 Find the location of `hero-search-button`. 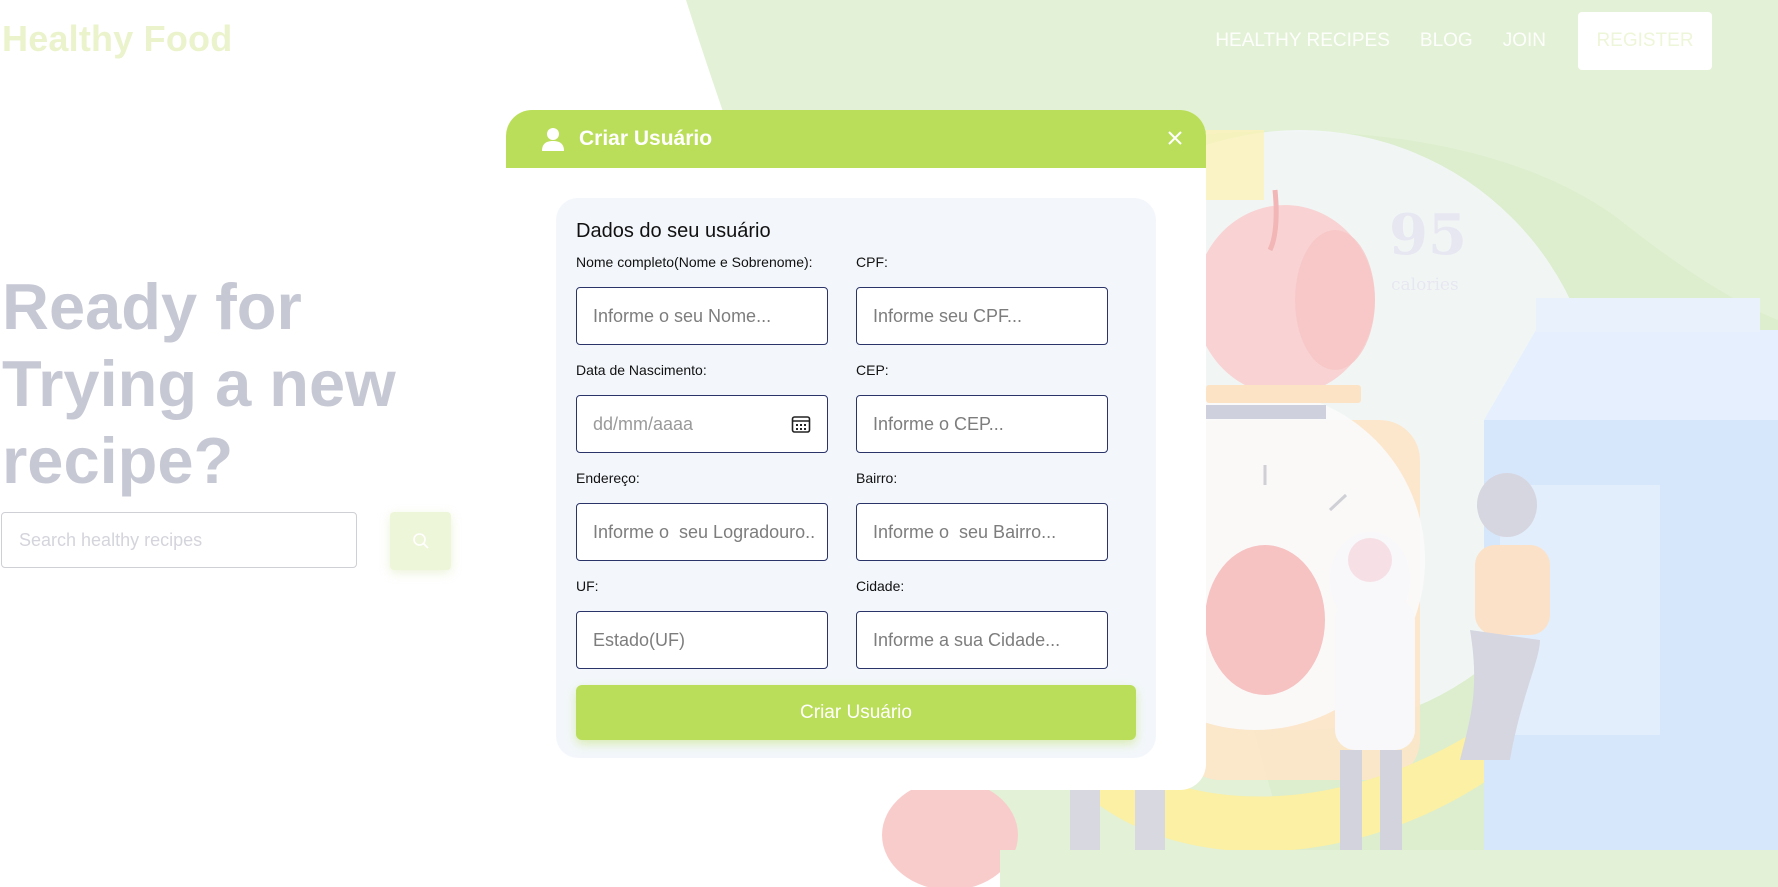

hero-search-button is located at coordinates (420, 541).